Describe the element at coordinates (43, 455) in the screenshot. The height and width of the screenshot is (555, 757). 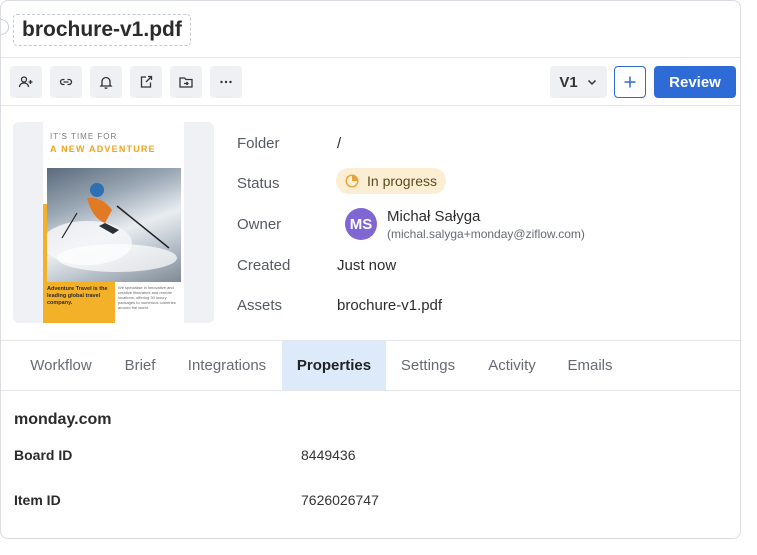
I see `board-id-label: Board ID` at that location.